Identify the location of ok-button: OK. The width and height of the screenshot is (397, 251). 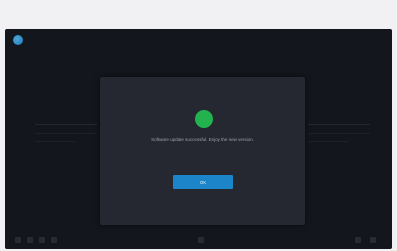
(203, 182).